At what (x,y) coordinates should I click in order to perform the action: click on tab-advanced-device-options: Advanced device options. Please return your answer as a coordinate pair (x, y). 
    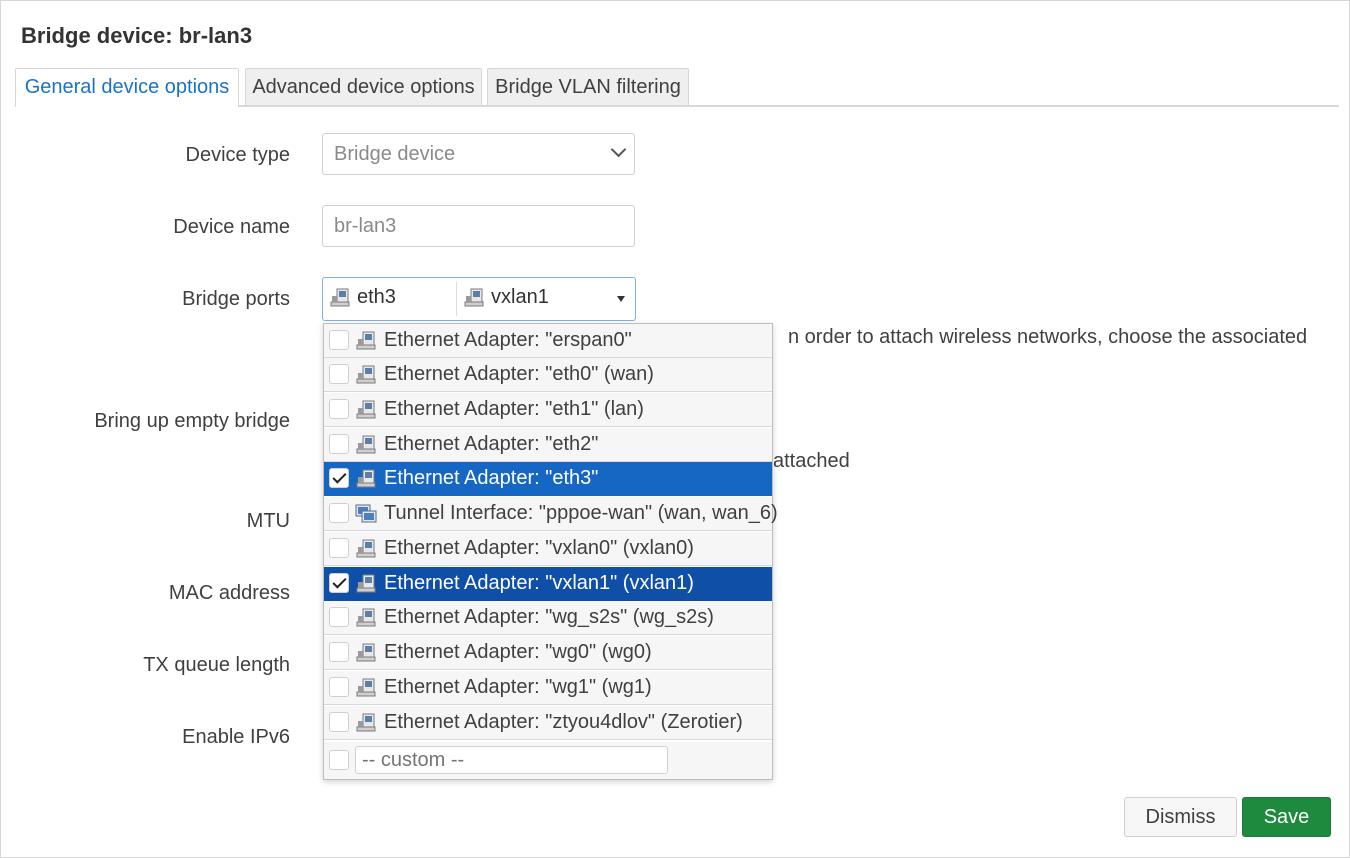
    Looking at the image, I should click on (363, 86).